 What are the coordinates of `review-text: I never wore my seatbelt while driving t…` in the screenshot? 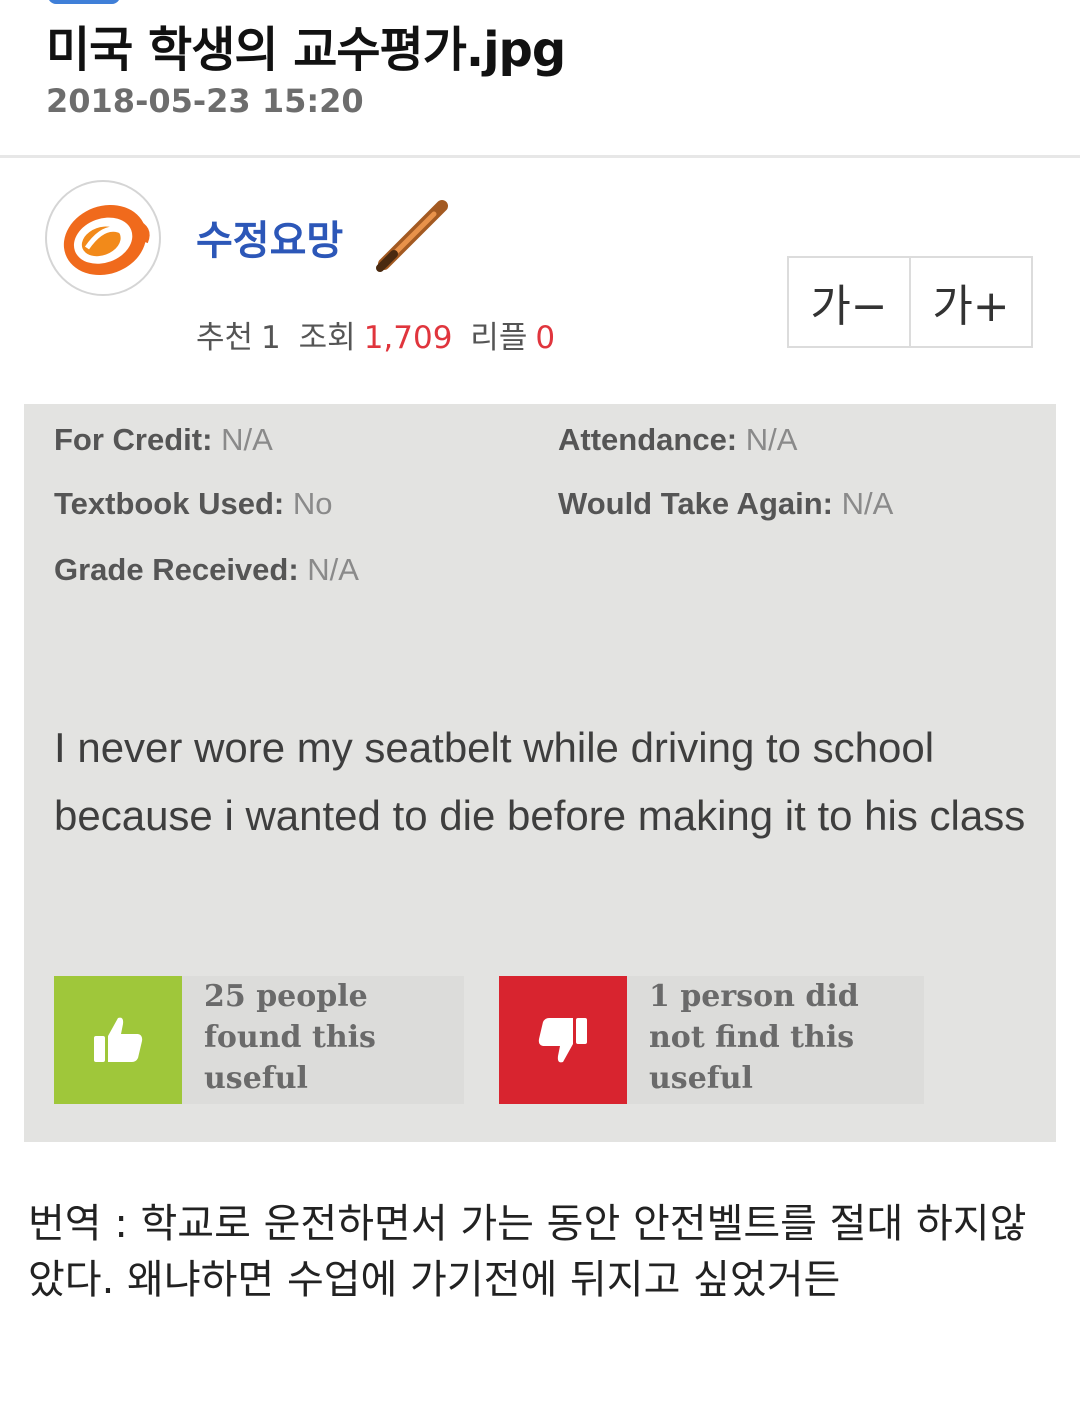 It's located at (540, 781).